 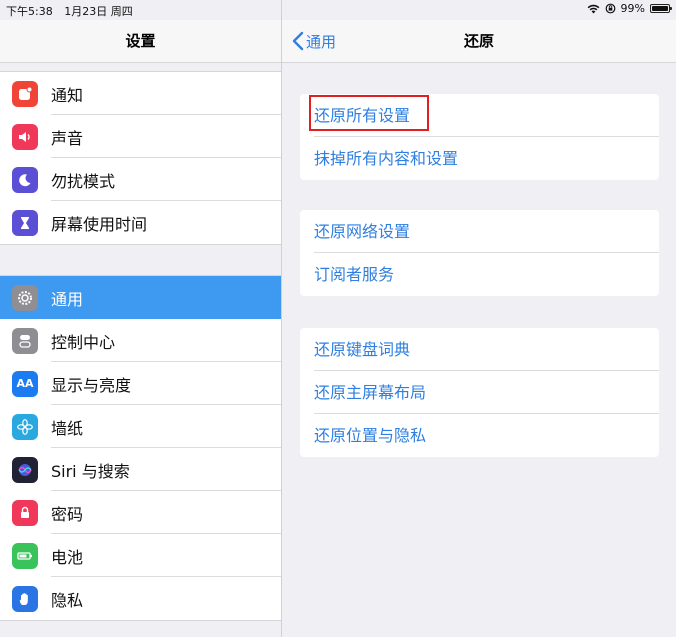 I want to click on reset-group-1: 还原所有设置 抹掉所有内容和设置, so click(x=479, y=137).